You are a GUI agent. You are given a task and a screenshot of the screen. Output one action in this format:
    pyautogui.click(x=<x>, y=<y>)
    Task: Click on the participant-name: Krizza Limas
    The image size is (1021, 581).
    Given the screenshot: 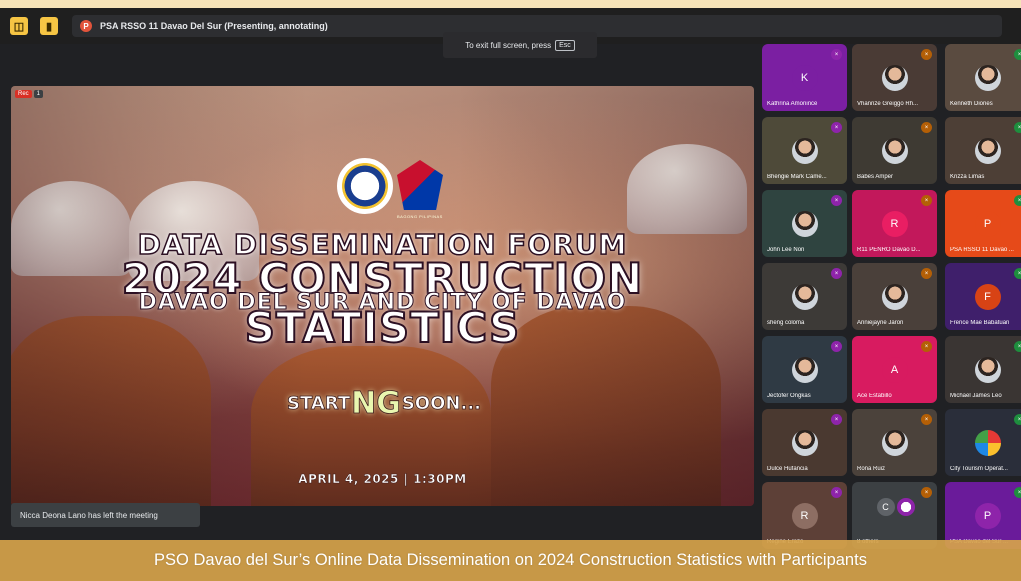 What is the action you would take?
    pyautogui.click(x=967, y=177)
    